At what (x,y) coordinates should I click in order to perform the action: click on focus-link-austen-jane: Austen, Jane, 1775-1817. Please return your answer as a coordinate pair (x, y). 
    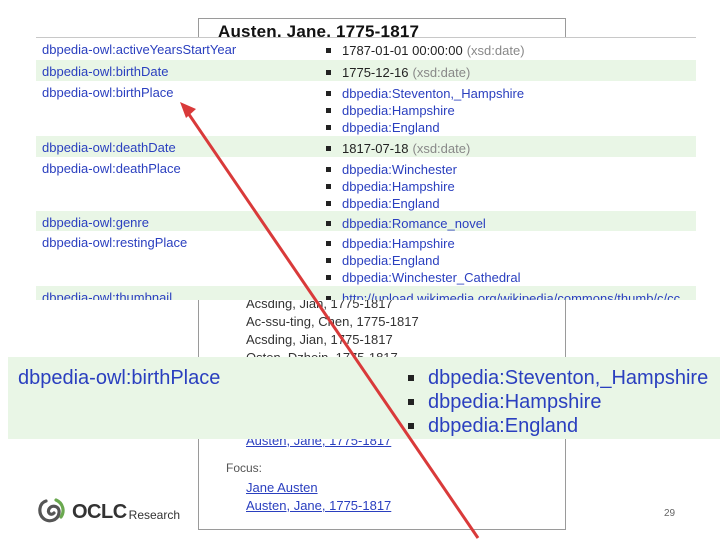
    Looking at the image, I should click on (318, 505).